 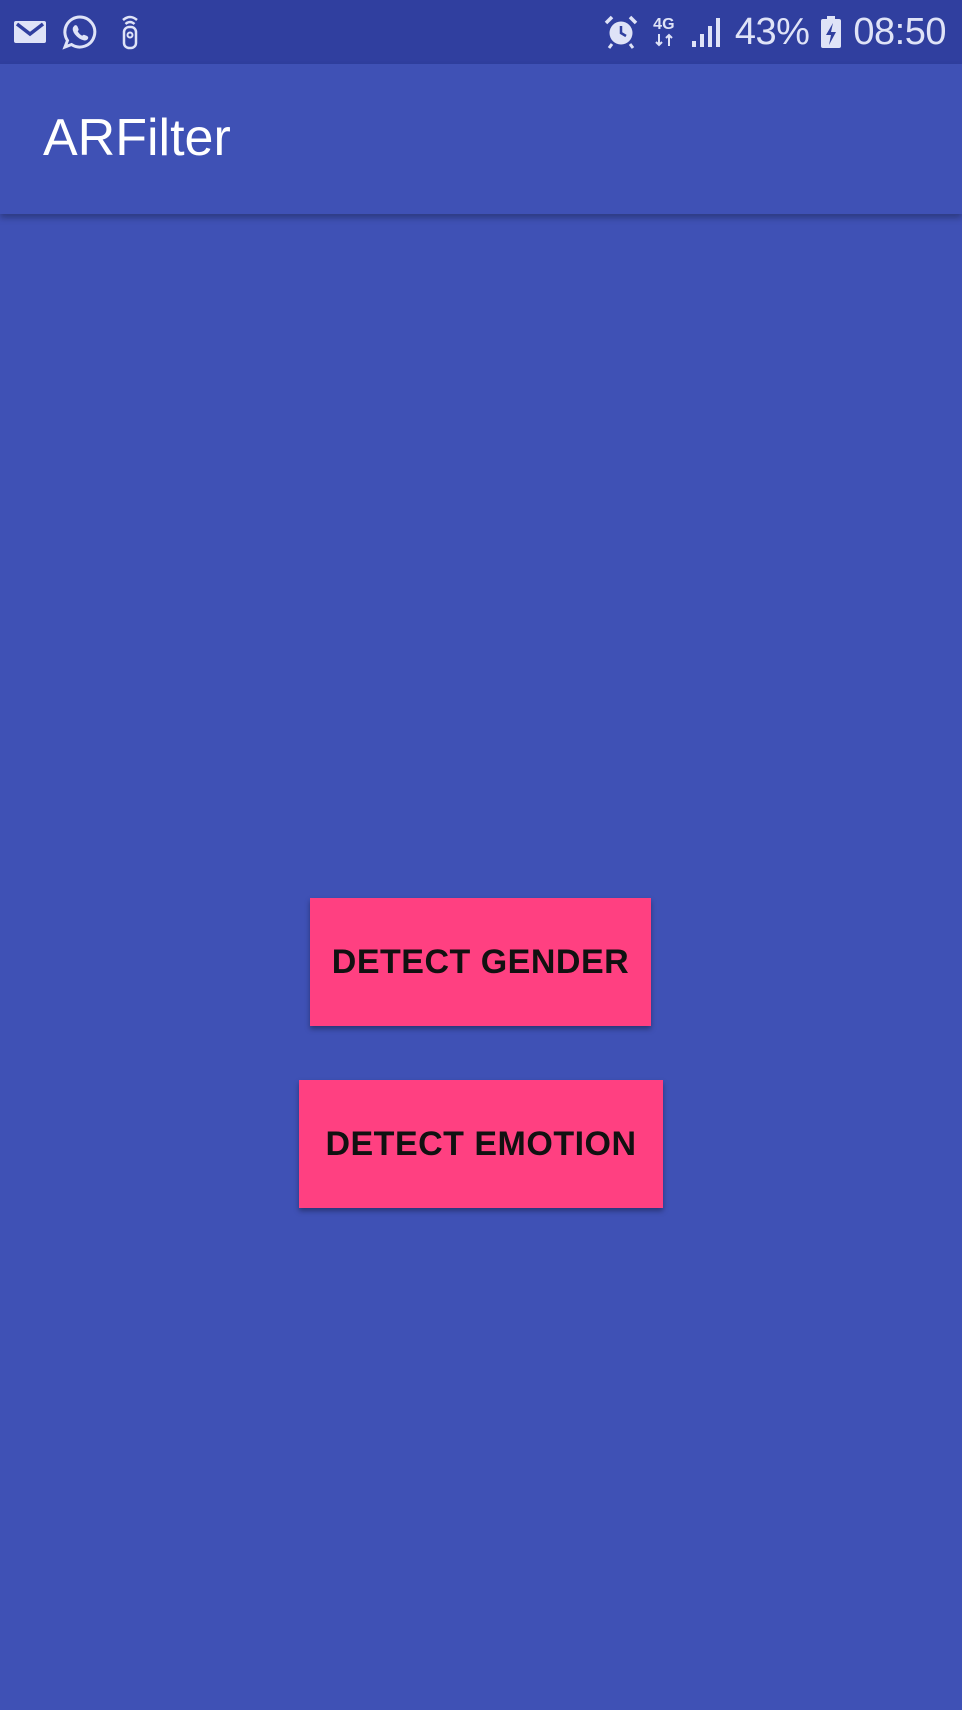 I want to click on system-icons: 4G 43% 08:50, so click(x=774, y=32).